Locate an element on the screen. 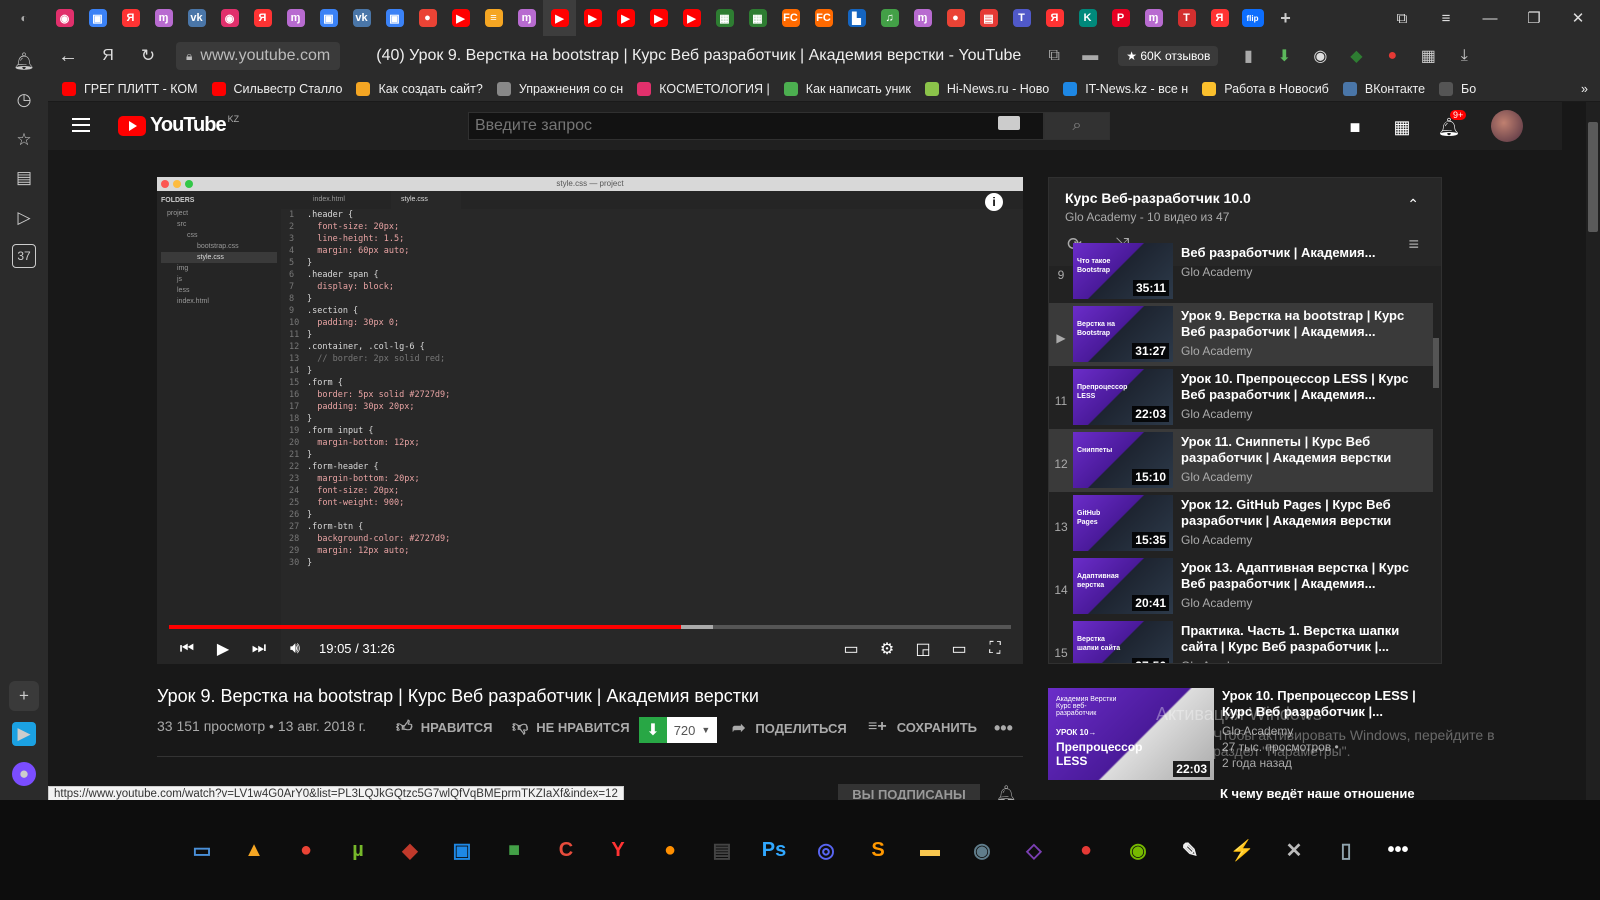 This screenshot has height=900, width=1600. subscribed-button: ВЫ ПОДПИСАНЫ is located at coordinates (909, 792).